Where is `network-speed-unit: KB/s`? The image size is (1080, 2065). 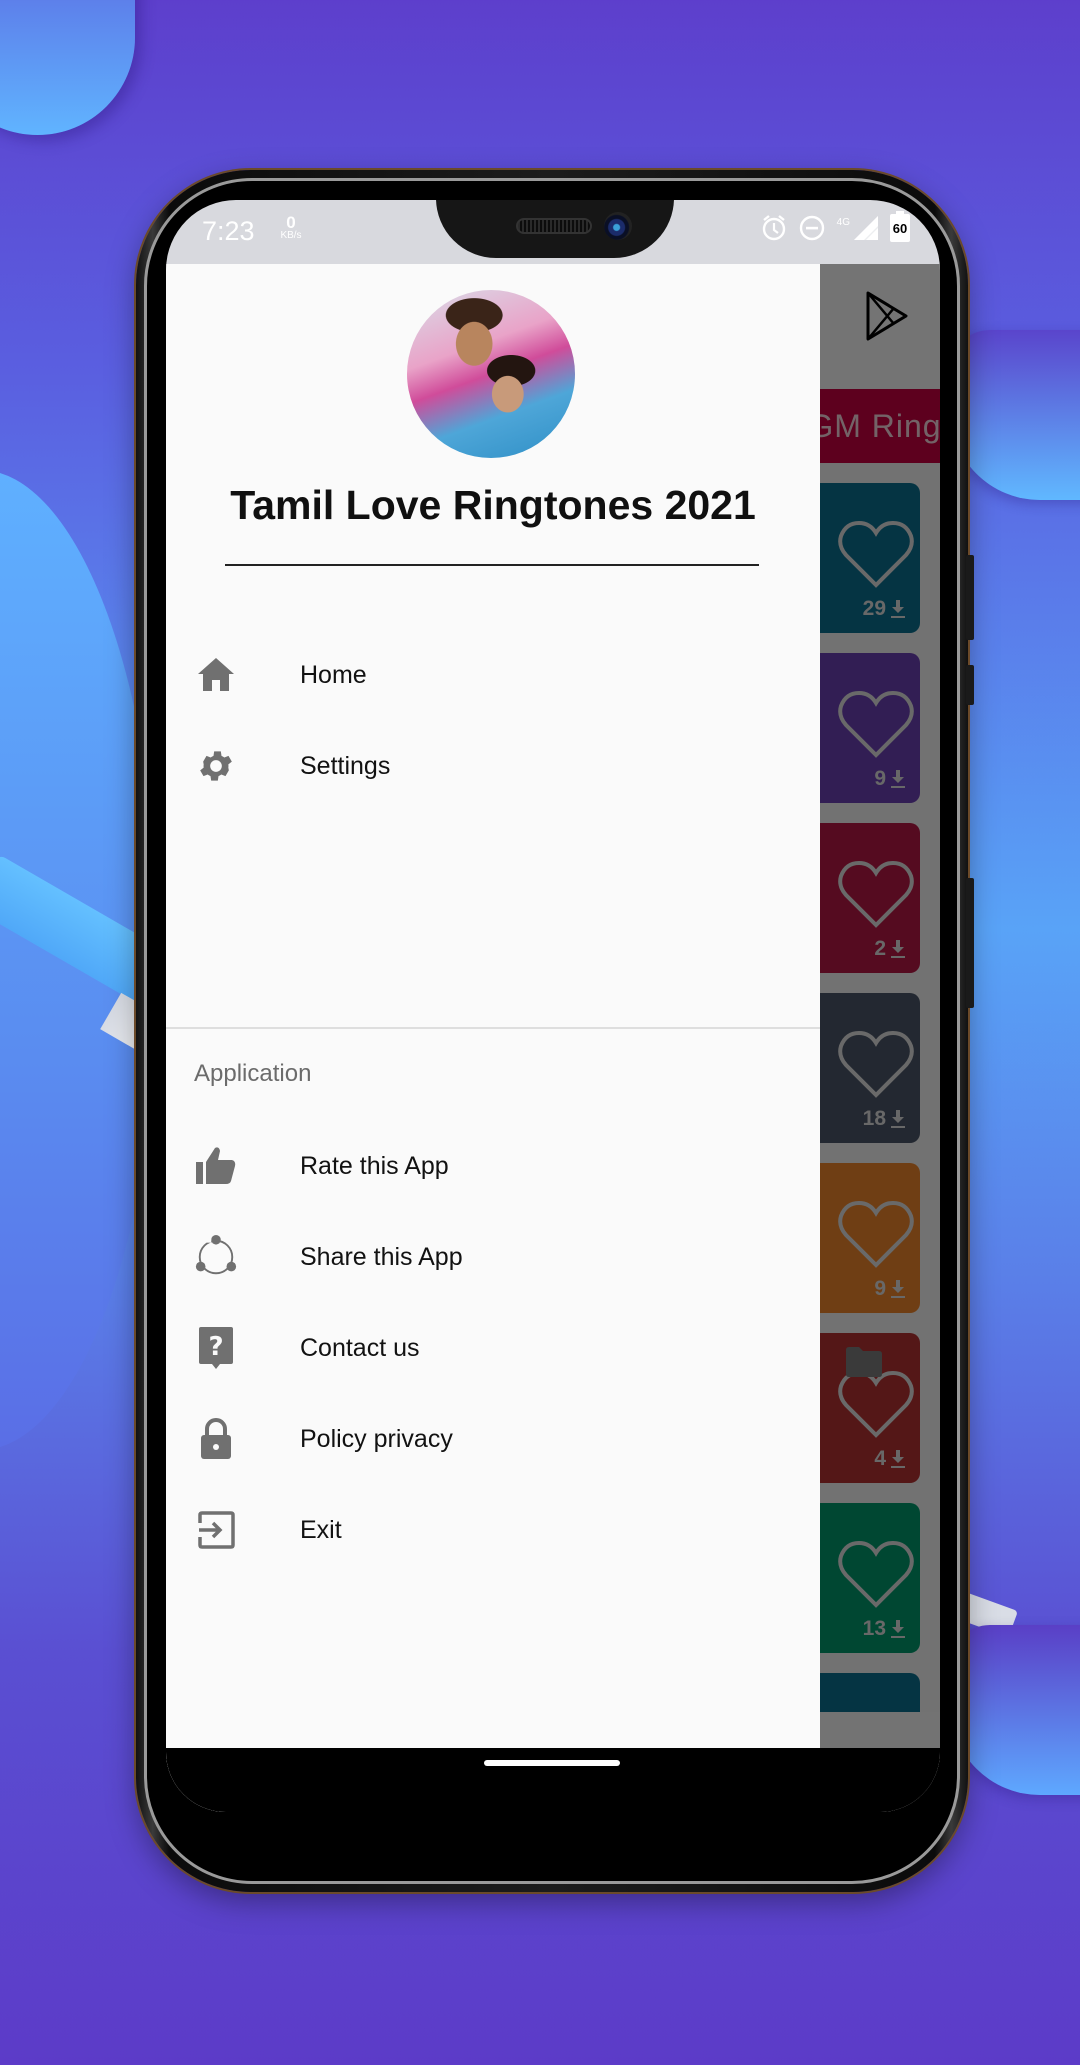
network-speed-unit: KB/s is located at coordinates (291, 235).